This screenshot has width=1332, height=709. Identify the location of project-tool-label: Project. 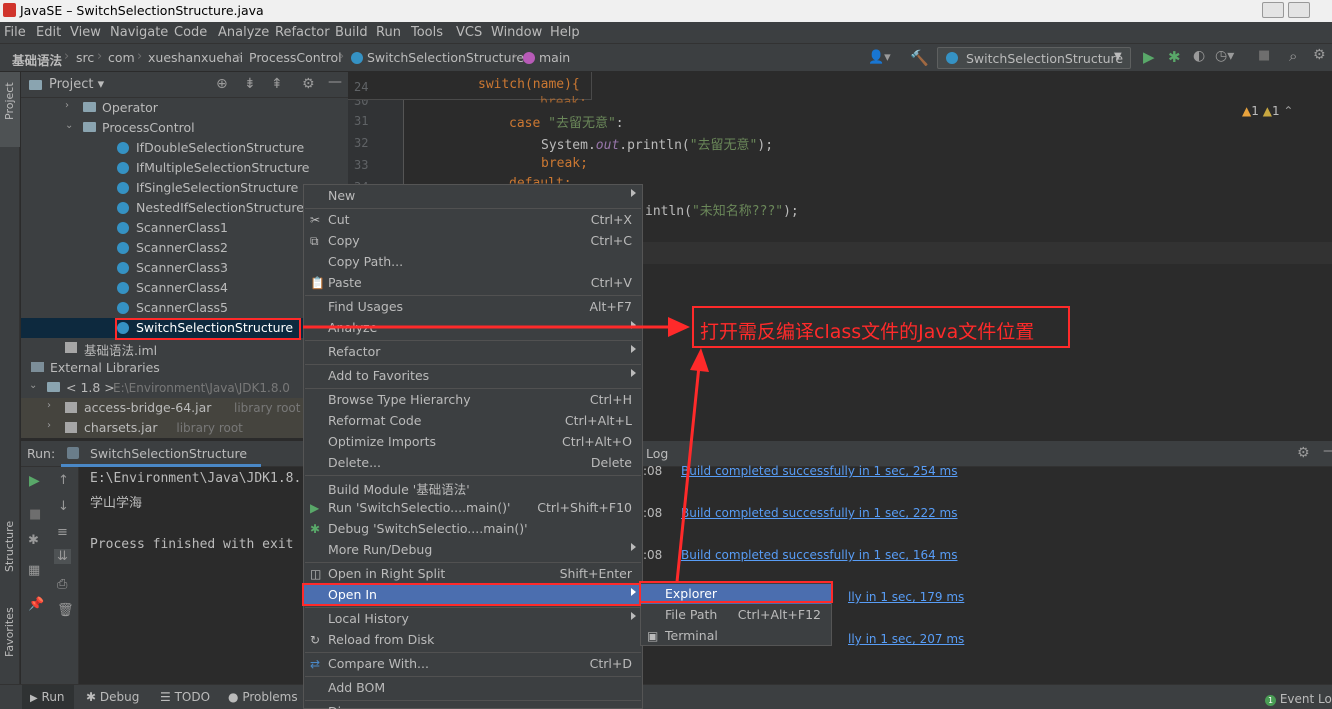
(9, 101).